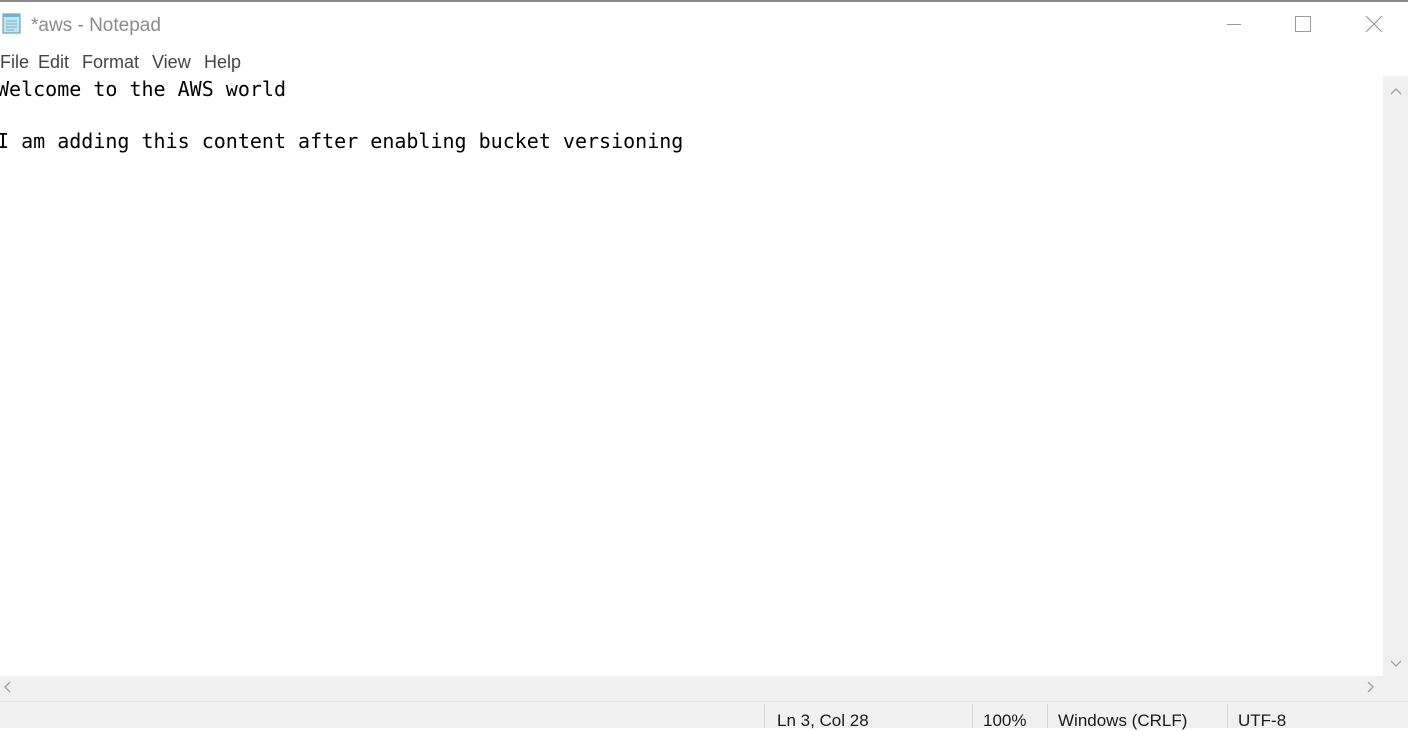  What do you see at coordinates (1123, 720) in the screenshot?
I see `line-ending: Windows (CRLF)` at bounding box center [1123, 720].